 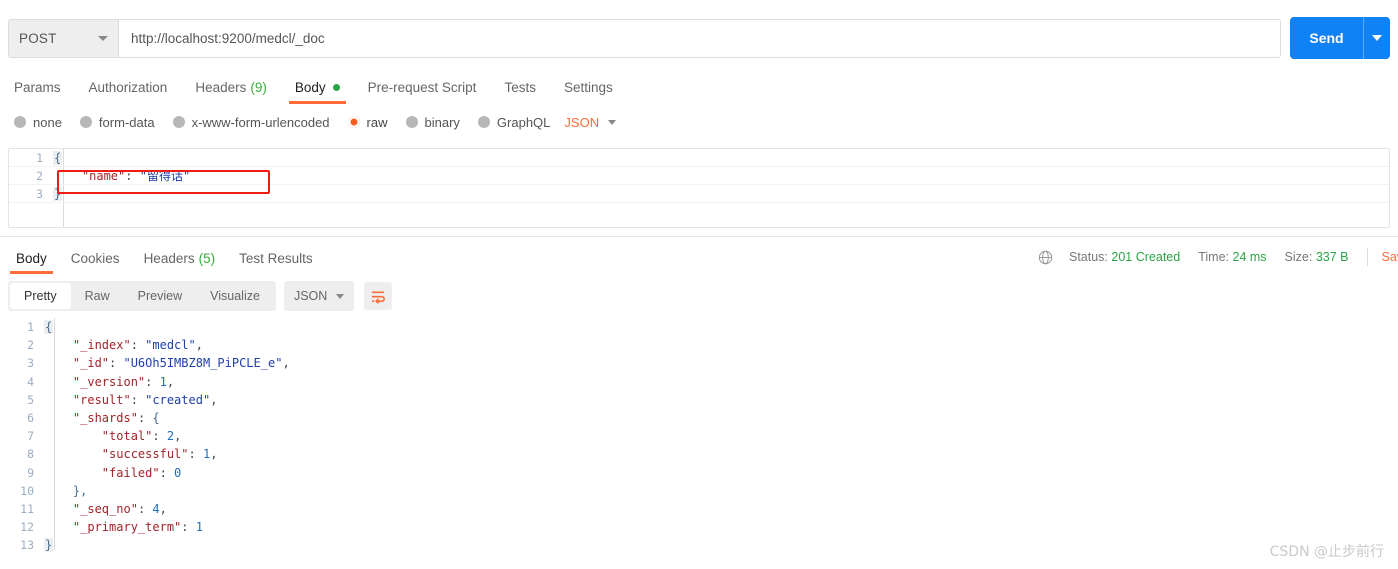 What do you see at coordinates (350, 258) in the screenshot?
I see `response-tabs: Body Cookies Headers (5) Test Results` at bounding box center [350, 258].